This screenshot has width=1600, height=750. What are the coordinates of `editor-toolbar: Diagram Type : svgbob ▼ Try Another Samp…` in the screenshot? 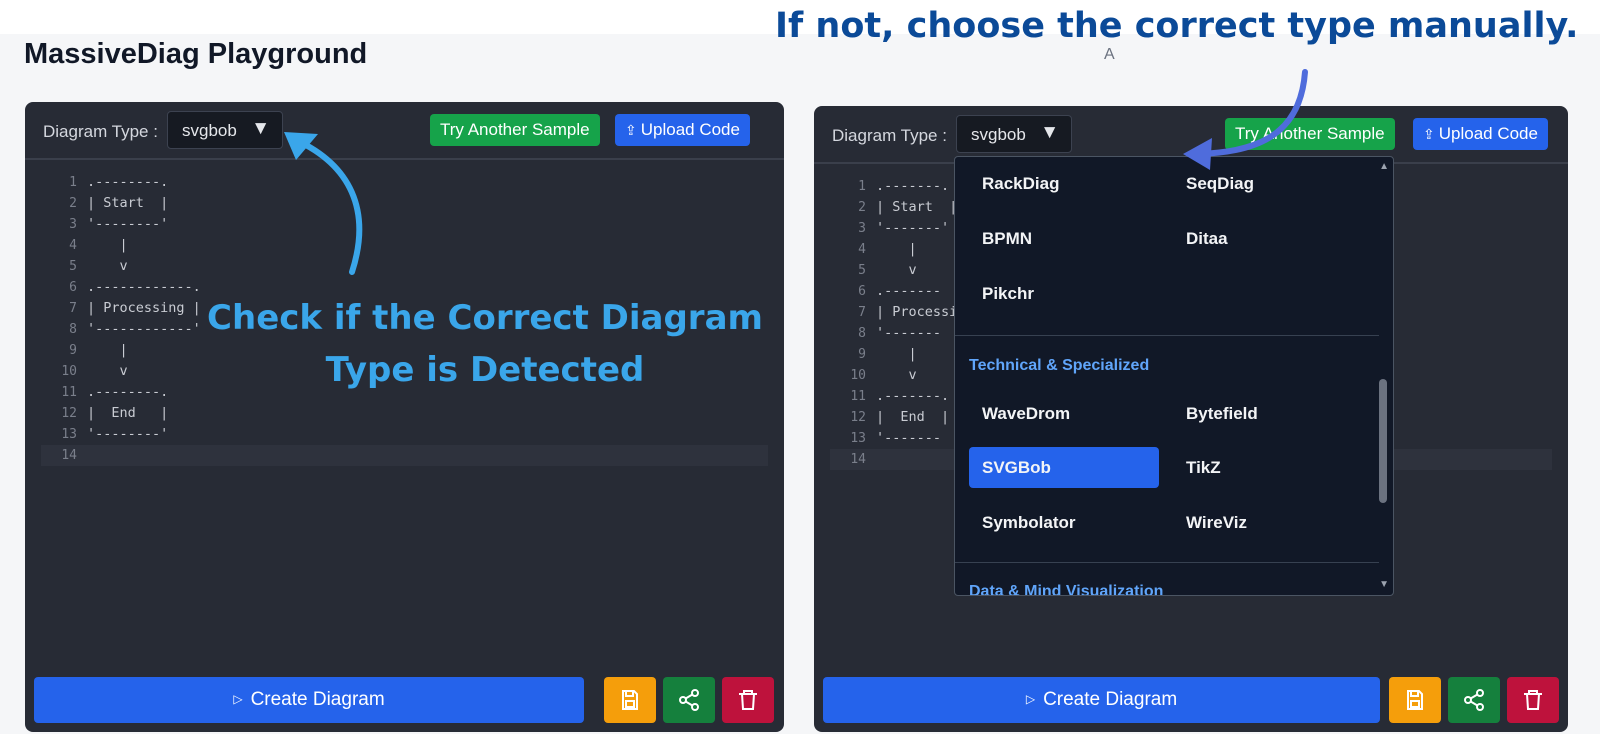 It's located at (404, 131).